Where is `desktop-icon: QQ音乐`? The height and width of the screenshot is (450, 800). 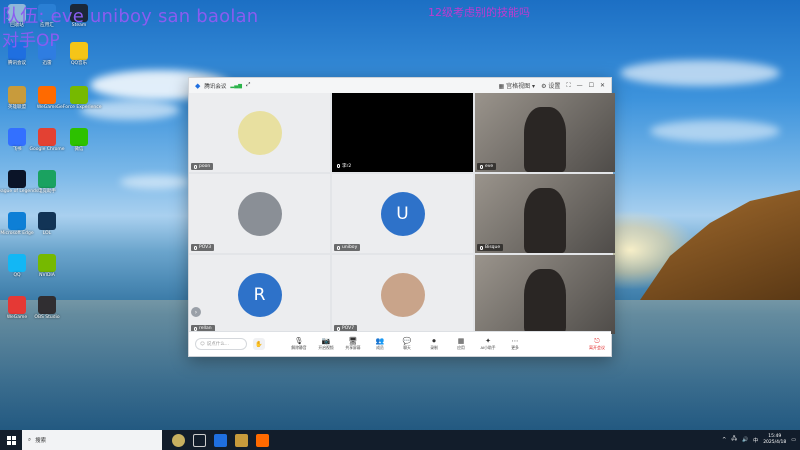
desktop-icon: QQ音乐 is located at coordinates (79, 54).